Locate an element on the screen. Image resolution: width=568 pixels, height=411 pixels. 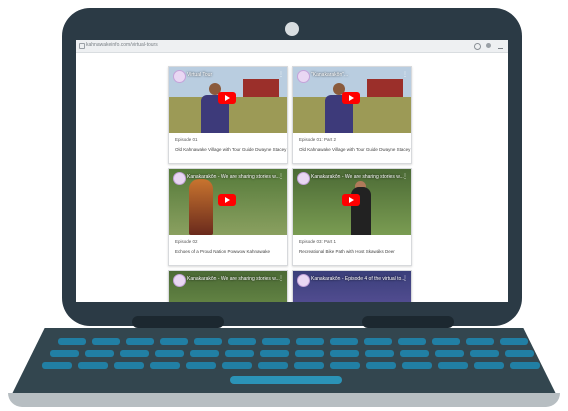
laptop-hinge-left is located at coordinates (178, 322).